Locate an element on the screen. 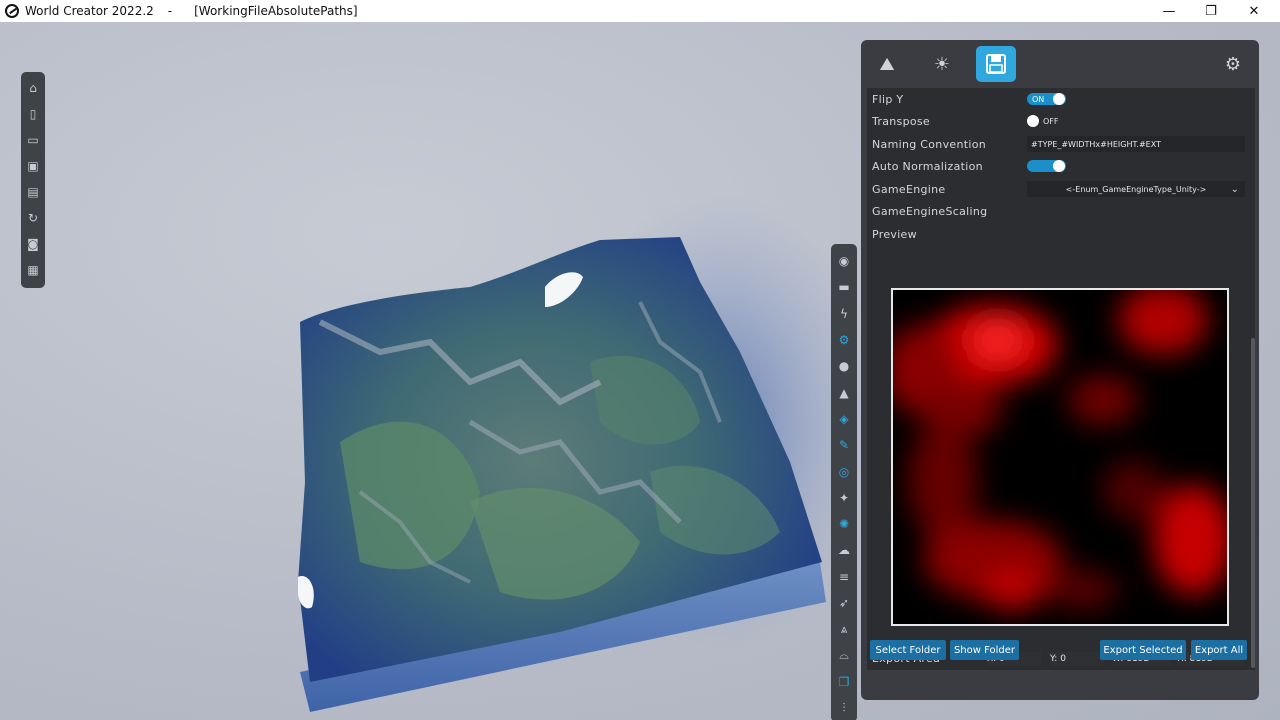 The image size is (1280, 720). game-engine-label: GameEngine is located at coordinates (909, 189).